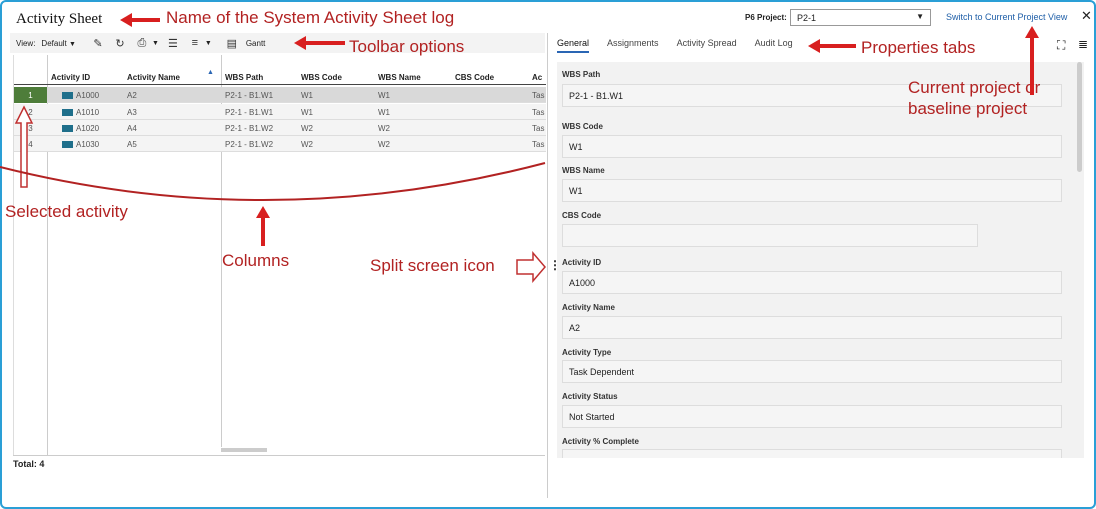 The height and width of the screenshot is (509, 1096). What do you see at coordinates (132, 112) in the screenshot?
I see `cell-activity-name: A3` at bounding box center [132, 112].